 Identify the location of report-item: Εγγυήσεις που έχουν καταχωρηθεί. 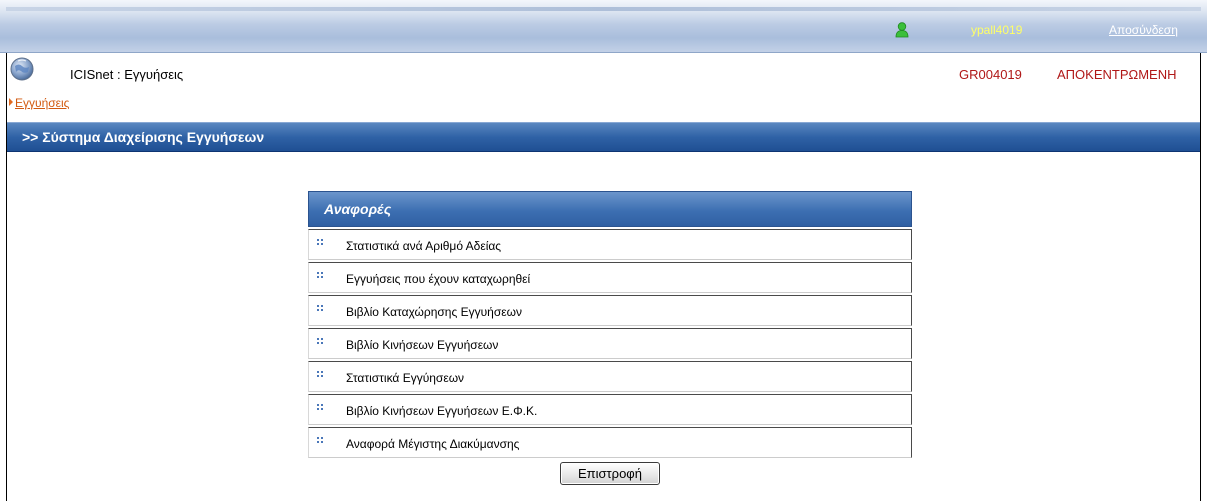
(610, 277).